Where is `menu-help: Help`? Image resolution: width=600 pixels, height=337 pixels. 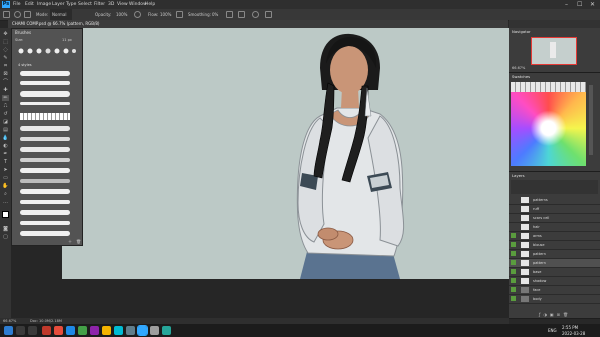 menu-help: Help is located at coordinates (150, 4).